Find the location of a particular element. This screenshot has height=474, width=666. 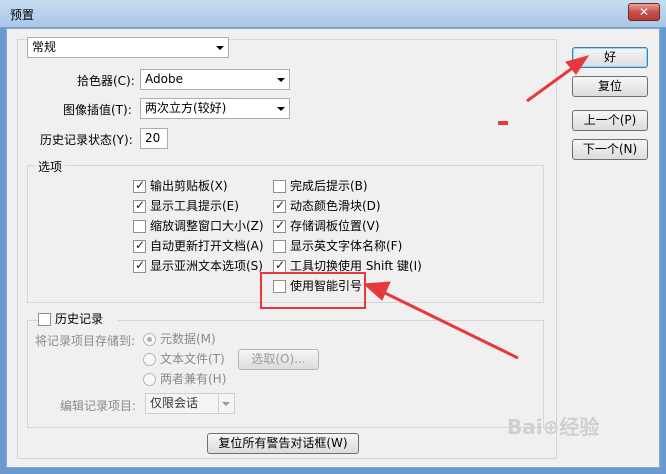

arrow-to-smart-quotes-line is located at coordinates (451, 325).